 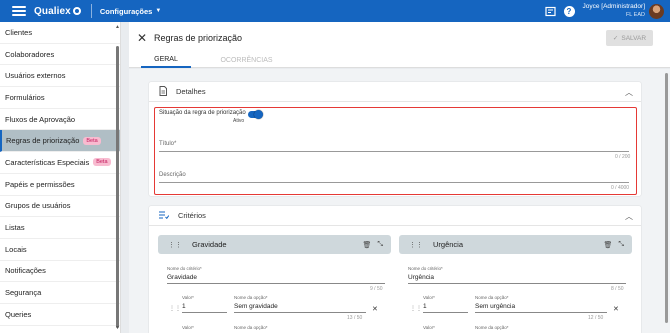 I want to click on criterion-header: ⋮⋮ Gravidade 🗑 ⤡, so click(x=274, y=244).